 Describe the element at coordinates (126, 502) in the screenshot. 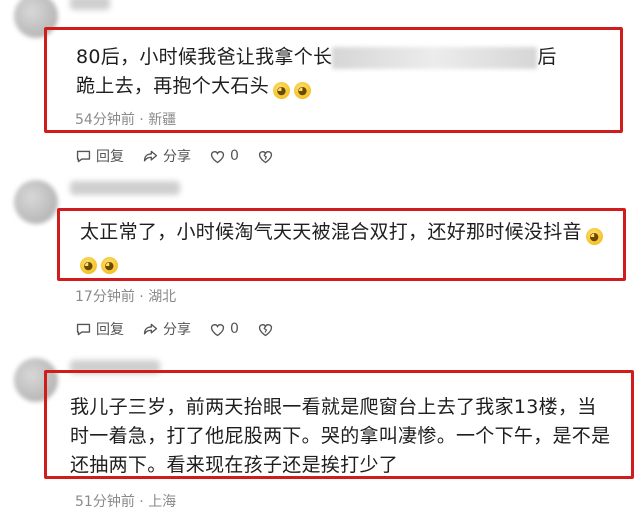

I see `comment-meta: 51分钟前 · 上海` at that location.